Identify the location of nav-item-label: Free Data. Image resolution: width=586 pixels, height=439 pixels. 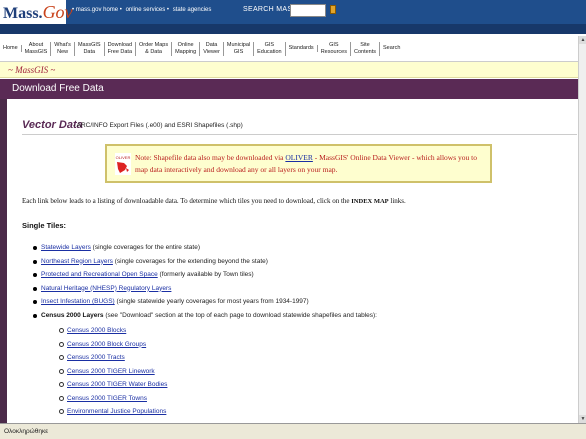
(120, 51).